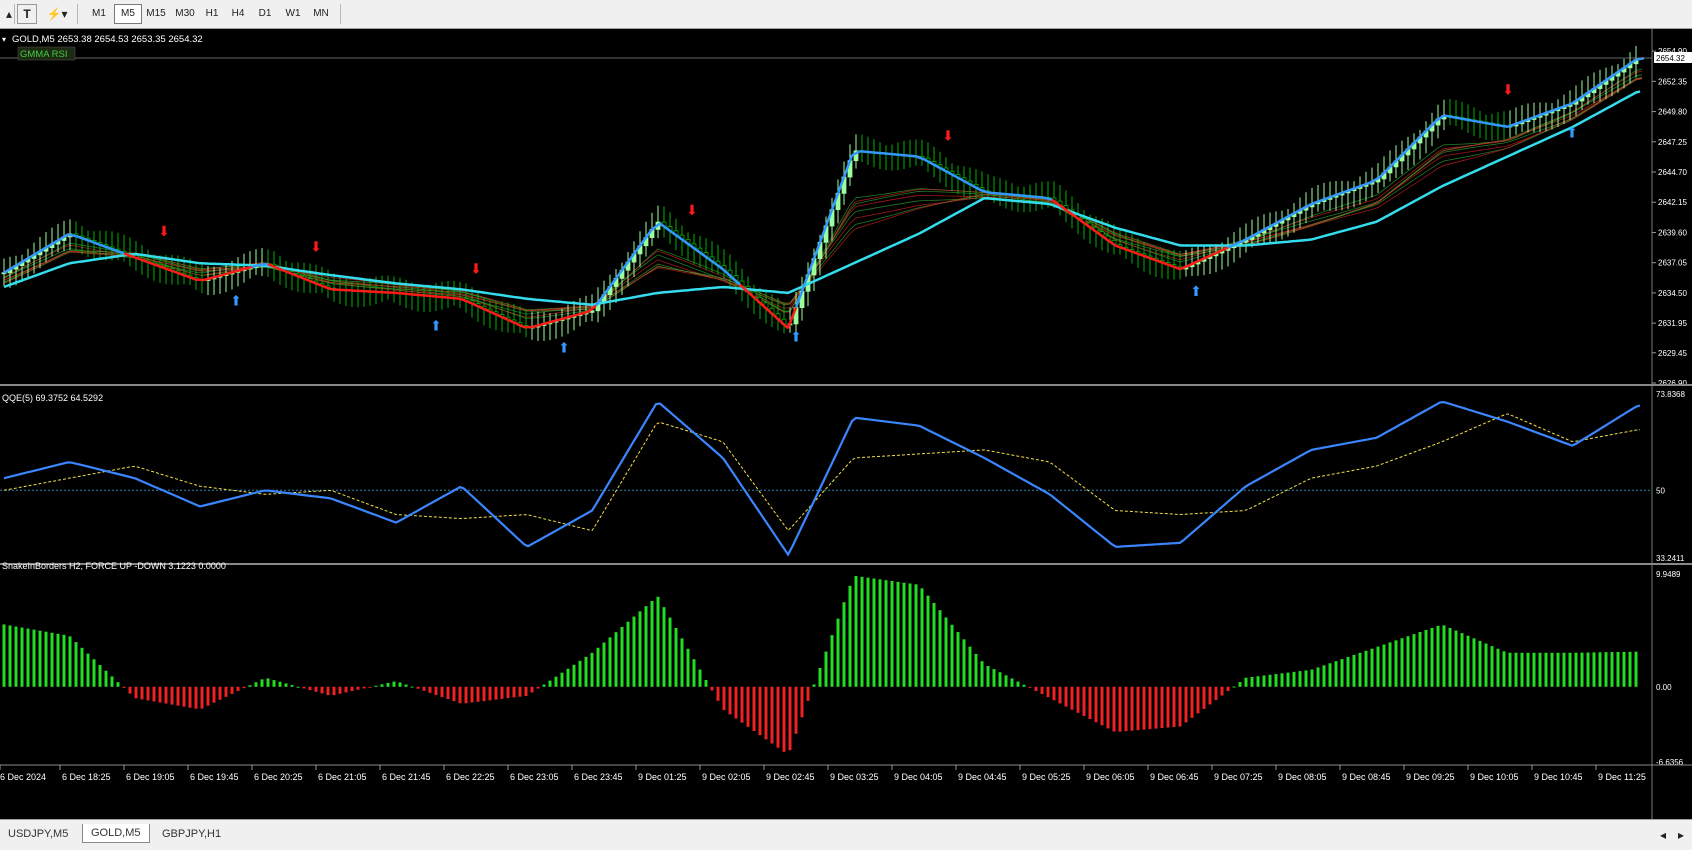  I want to click on cursor-icon: ▴, so click(9, 14).